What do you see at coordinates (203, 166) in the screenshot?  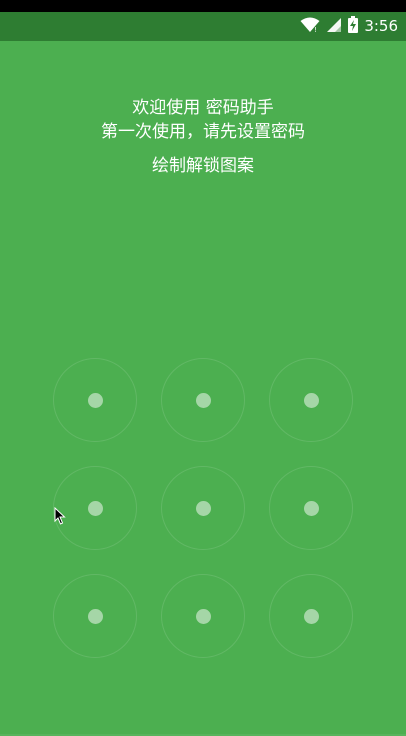 I see `pattern-instruction: 绘制解锁图案` at bounding box center [203, 166].